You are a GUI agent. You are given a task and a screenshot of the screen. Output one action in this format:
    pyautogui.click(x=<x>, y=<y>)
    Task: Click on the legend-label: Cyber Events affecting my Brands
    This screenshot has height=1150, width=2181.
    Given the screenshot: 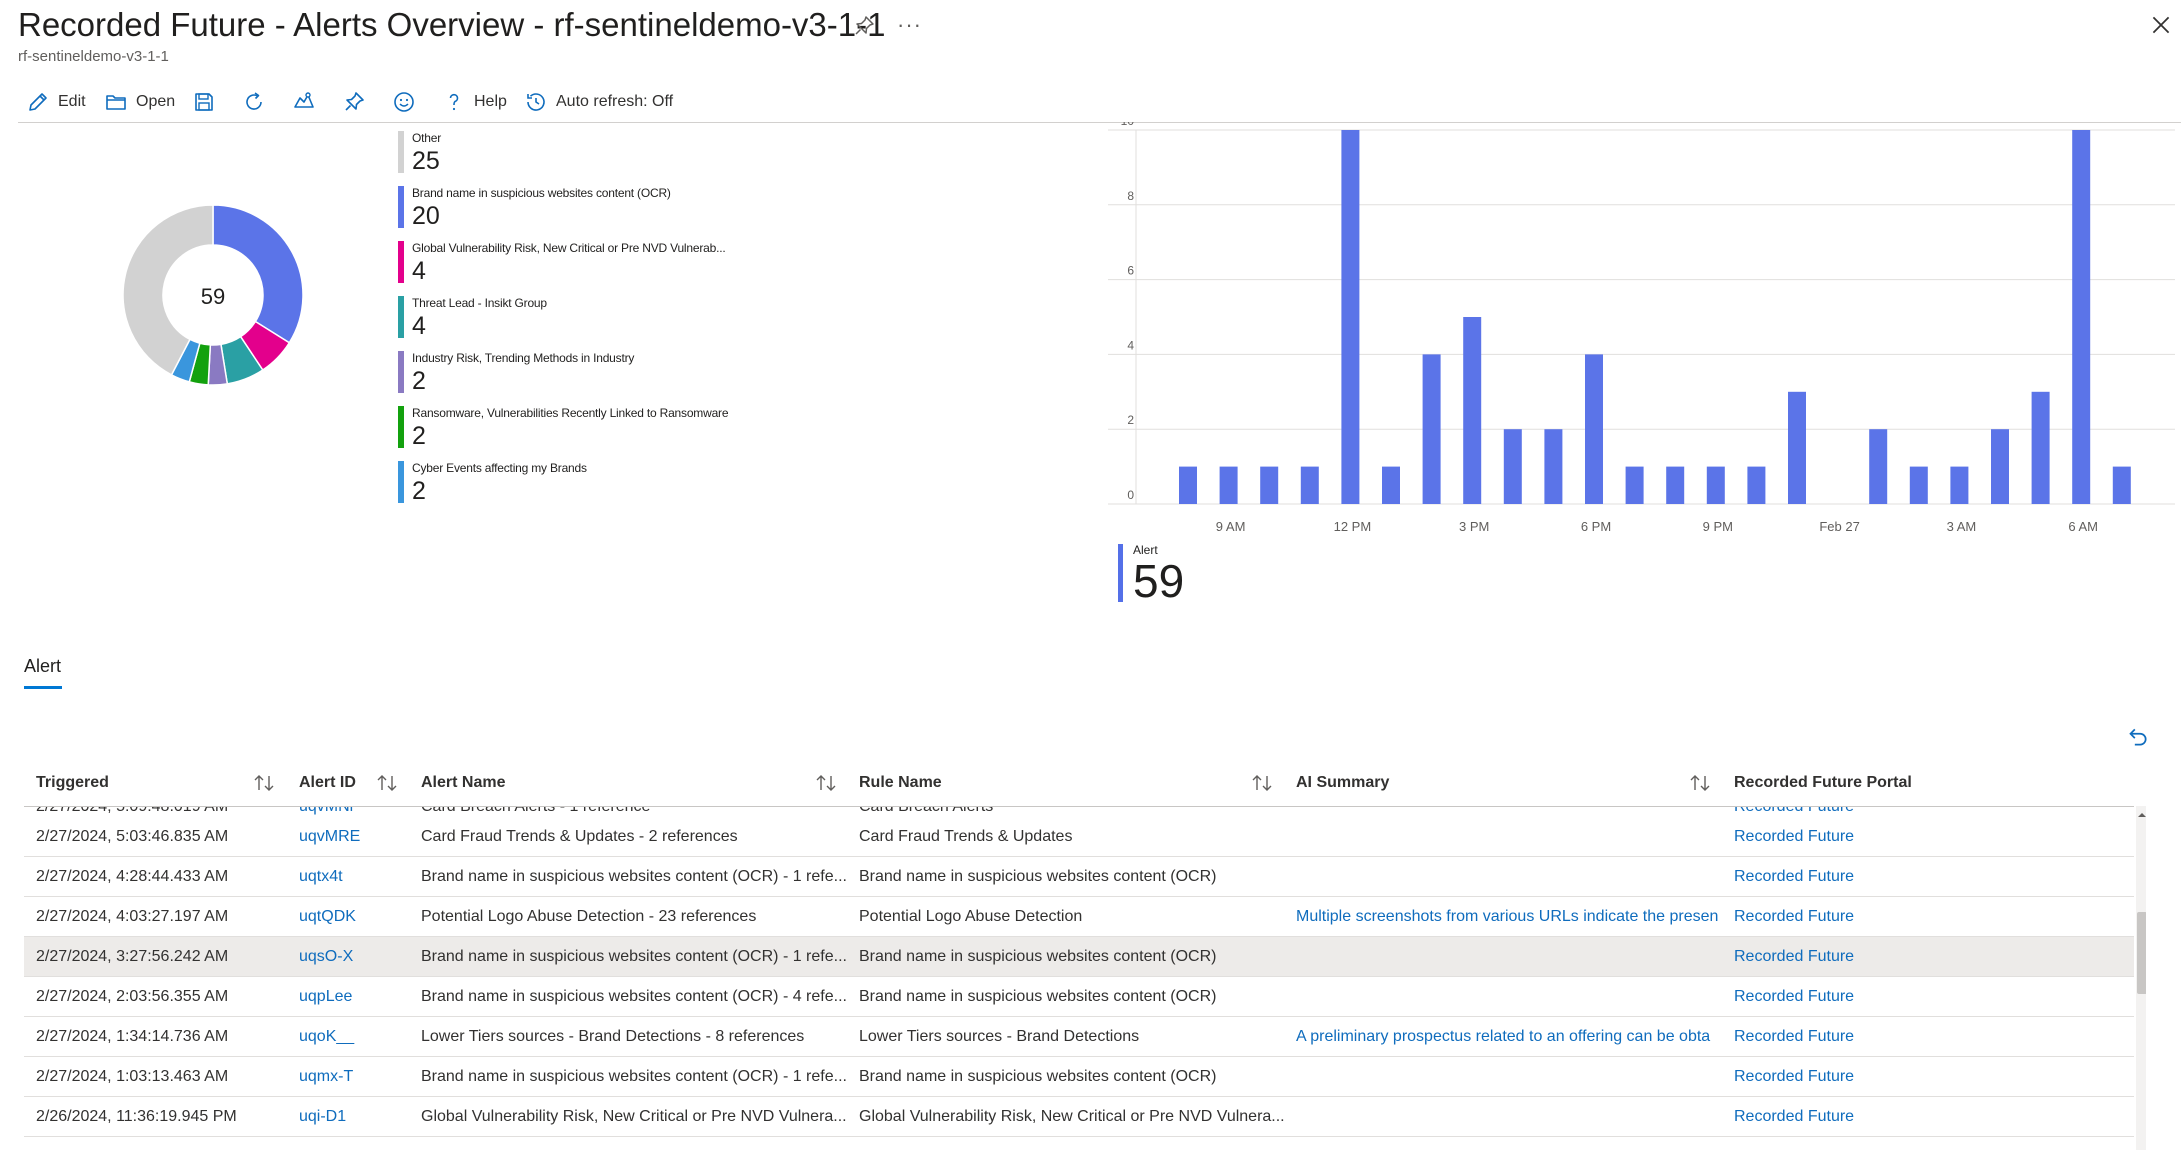 What is the action you would take?
    pyautogui.click(x=499, y=468)
    